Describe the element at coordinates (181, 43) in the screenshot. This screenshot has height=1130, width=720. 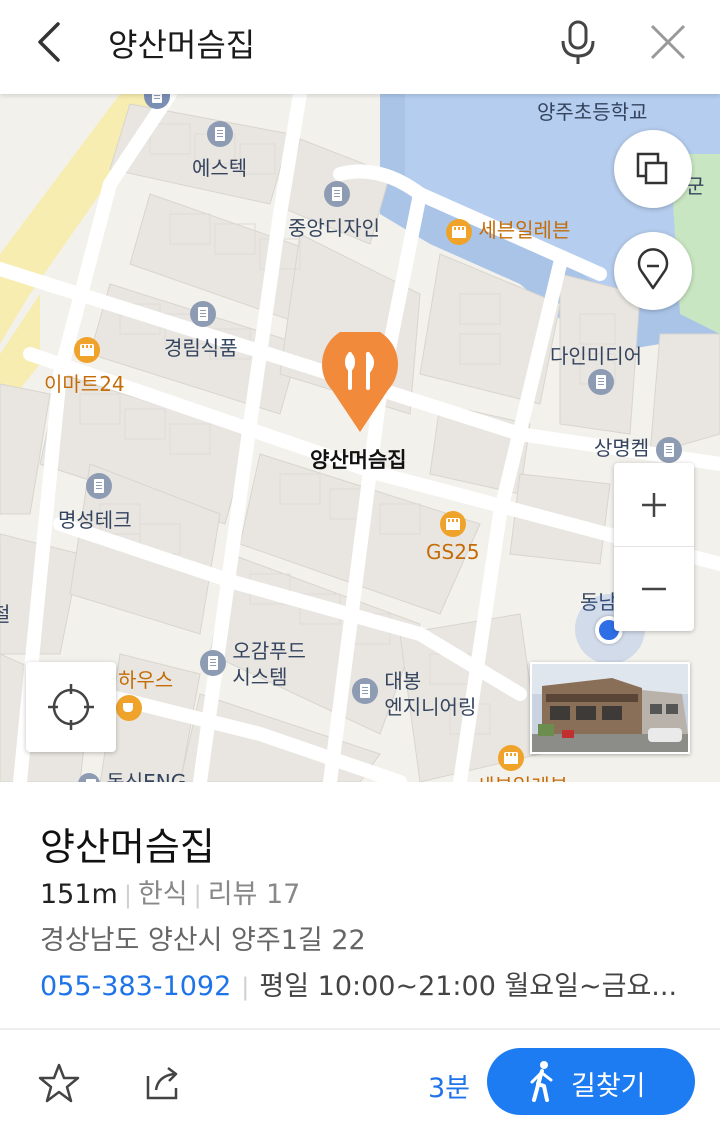
I see `search-query: 양산머슴집` at that location.